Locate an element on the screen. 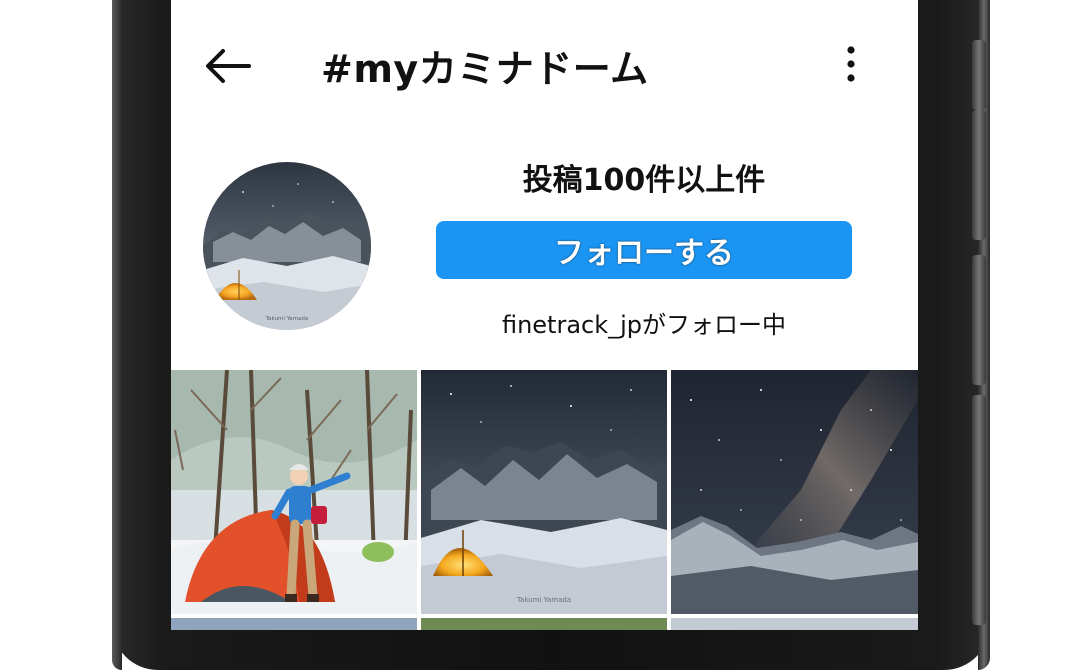 This screenshot has height=670, width=1080. post-tile-night-tent: Takumi Yamada is located at coordinates (544, 492).